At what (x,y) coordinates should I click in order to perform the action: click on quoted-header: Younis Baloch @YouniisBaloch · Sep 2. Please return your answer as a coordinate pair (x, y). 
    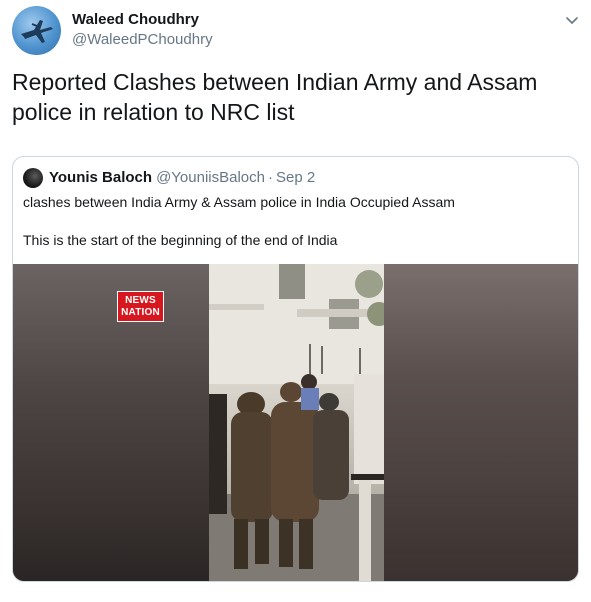
    Looking at the image, I should click on (182, 177).